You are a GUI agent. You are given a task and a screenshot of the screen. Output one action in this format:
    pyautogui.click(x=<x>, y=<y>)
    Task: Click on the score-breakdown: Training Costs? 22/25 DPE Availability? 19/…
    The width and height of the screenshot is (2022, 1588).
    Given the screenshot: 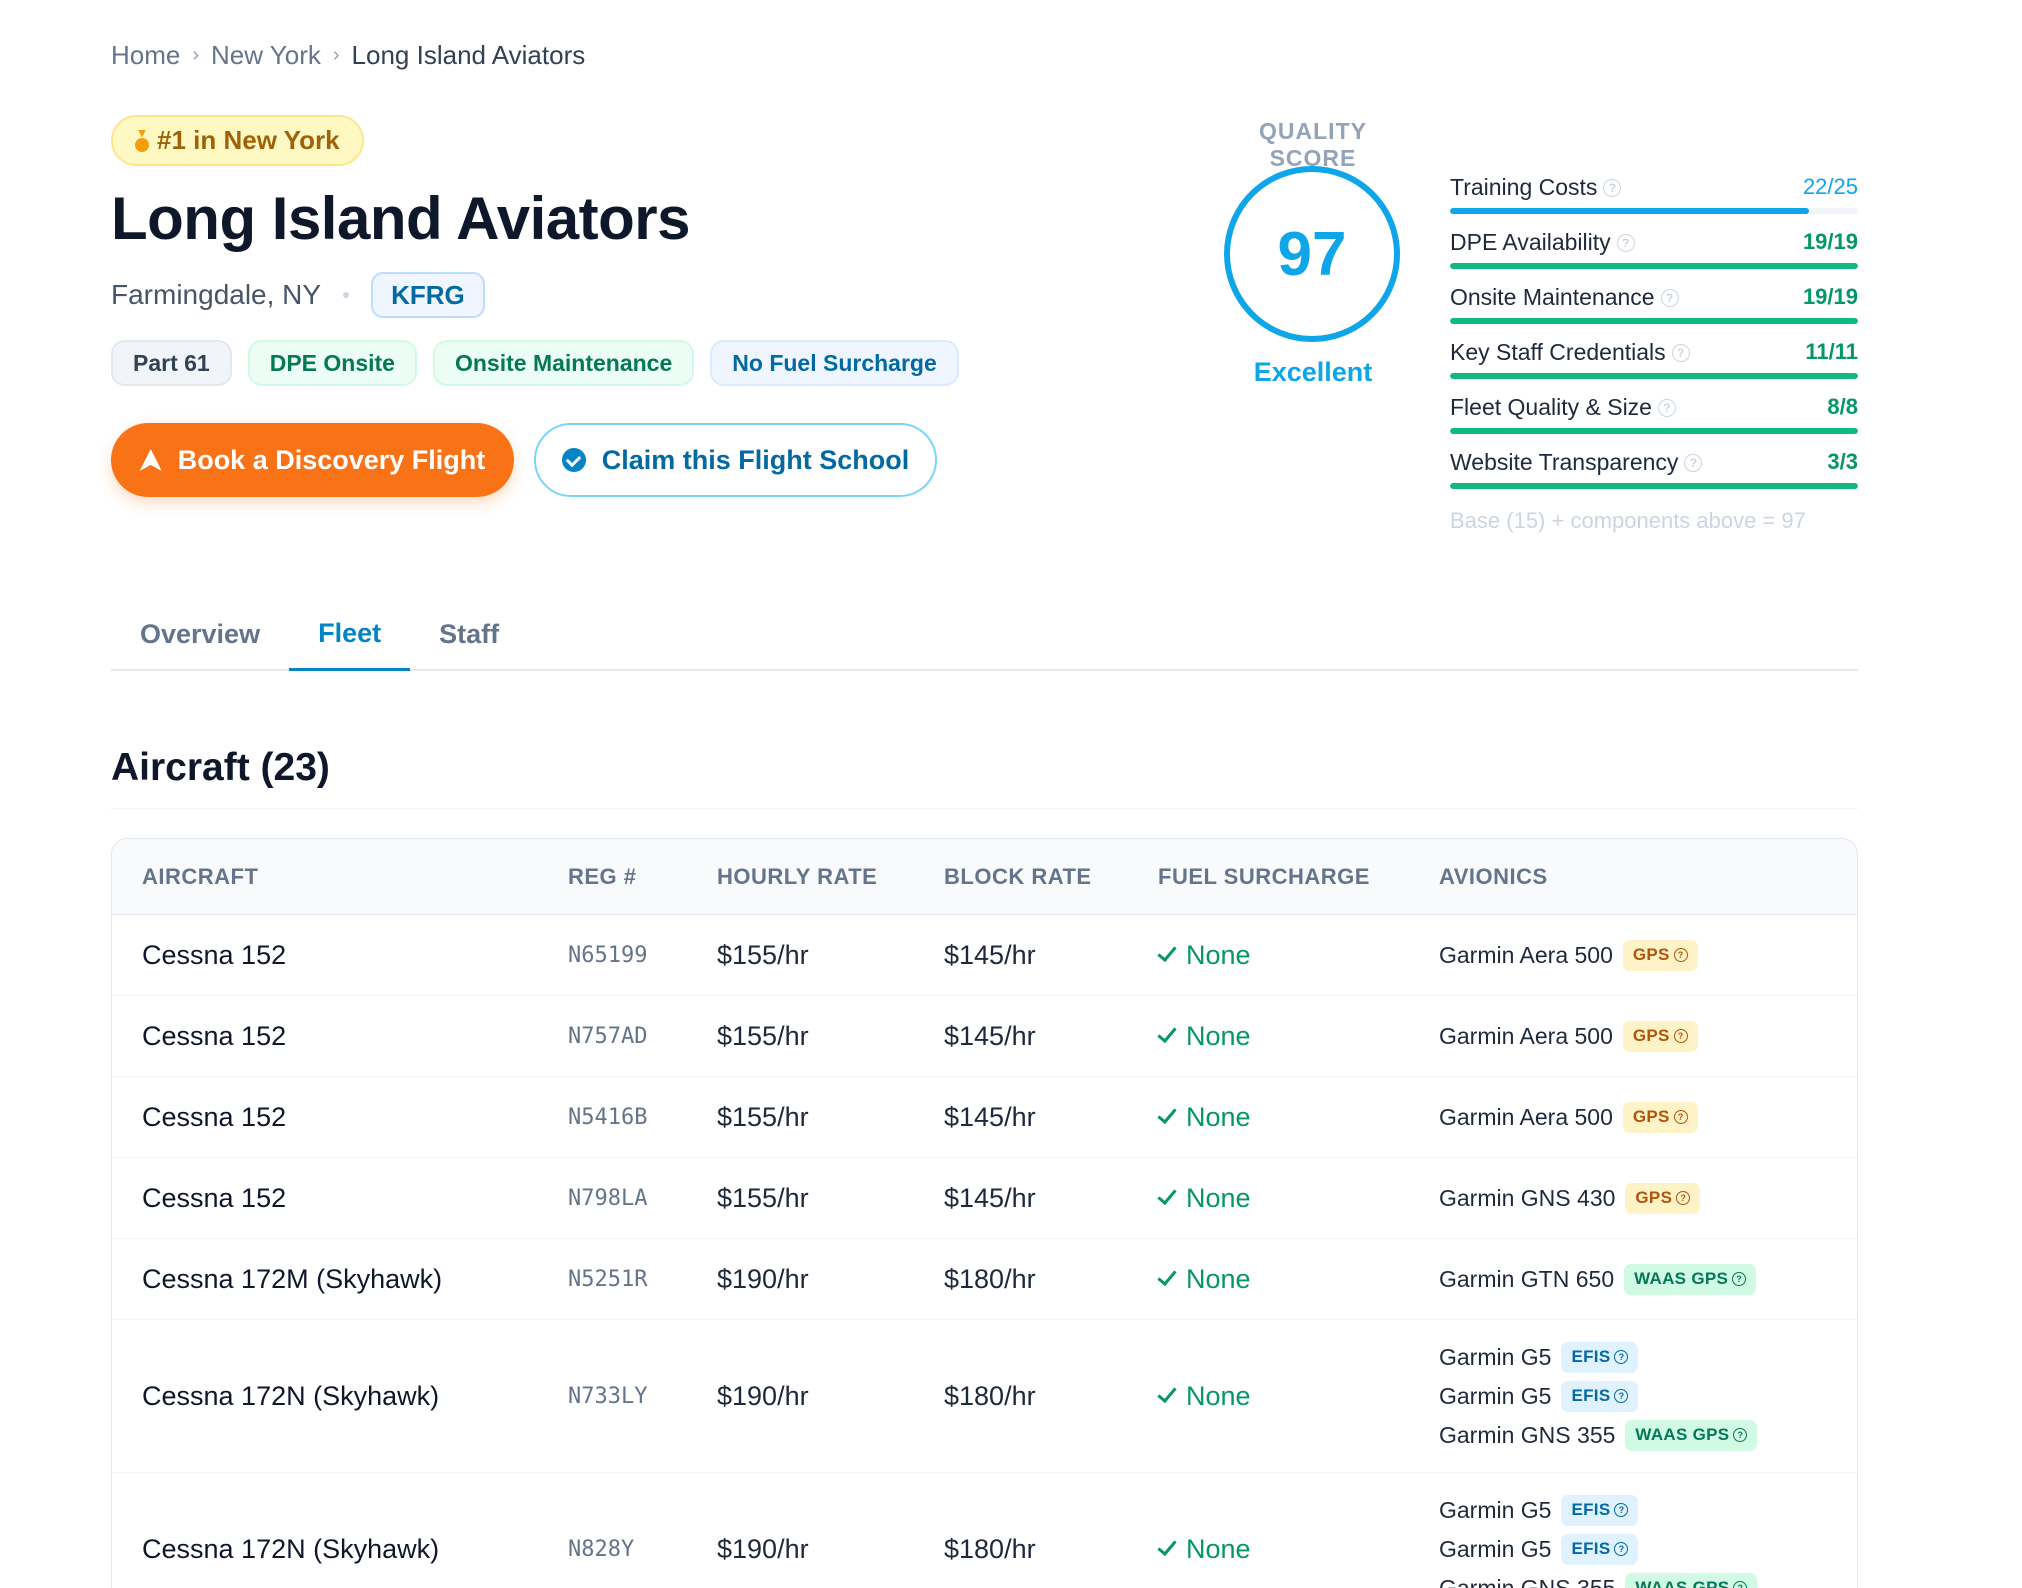 What is the action you would take?
    pyautogui.click(x=1654, y=335)
    